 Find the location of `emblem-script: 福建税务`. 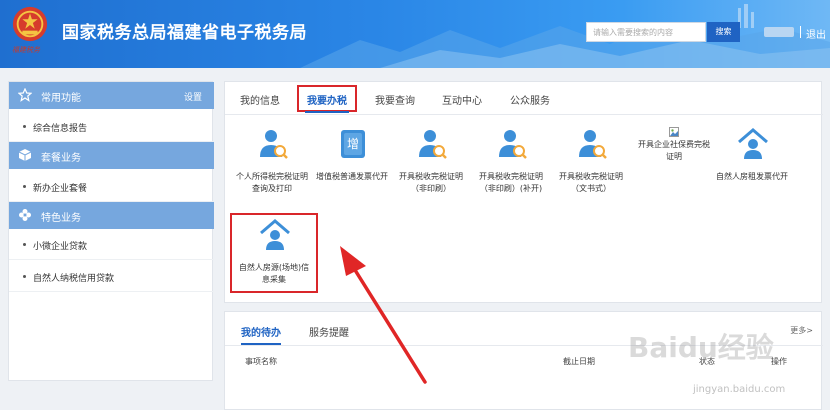

emblem-script: 福建税务 is located at coordinates (26, 50).